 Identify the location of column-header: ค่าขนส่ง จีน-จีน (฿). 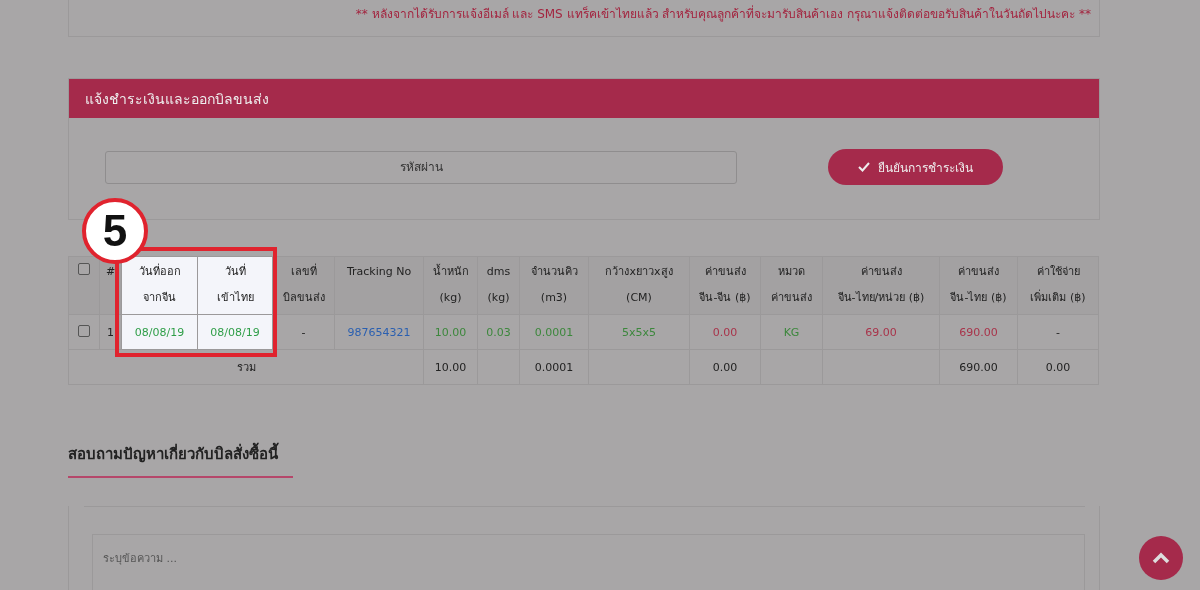
(725, 285).